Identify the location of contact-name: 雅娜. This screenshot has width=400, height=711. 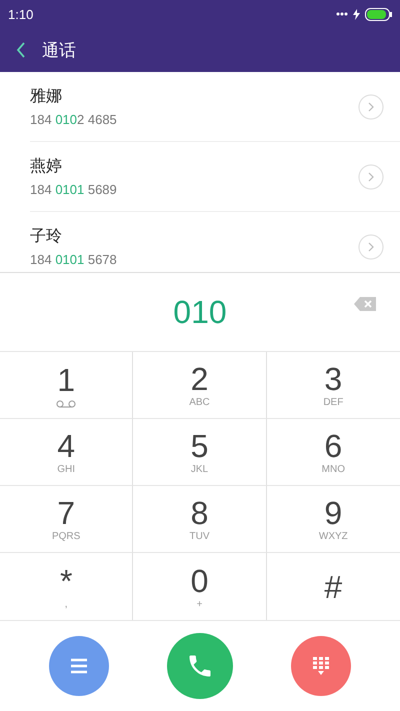
(46, 97).